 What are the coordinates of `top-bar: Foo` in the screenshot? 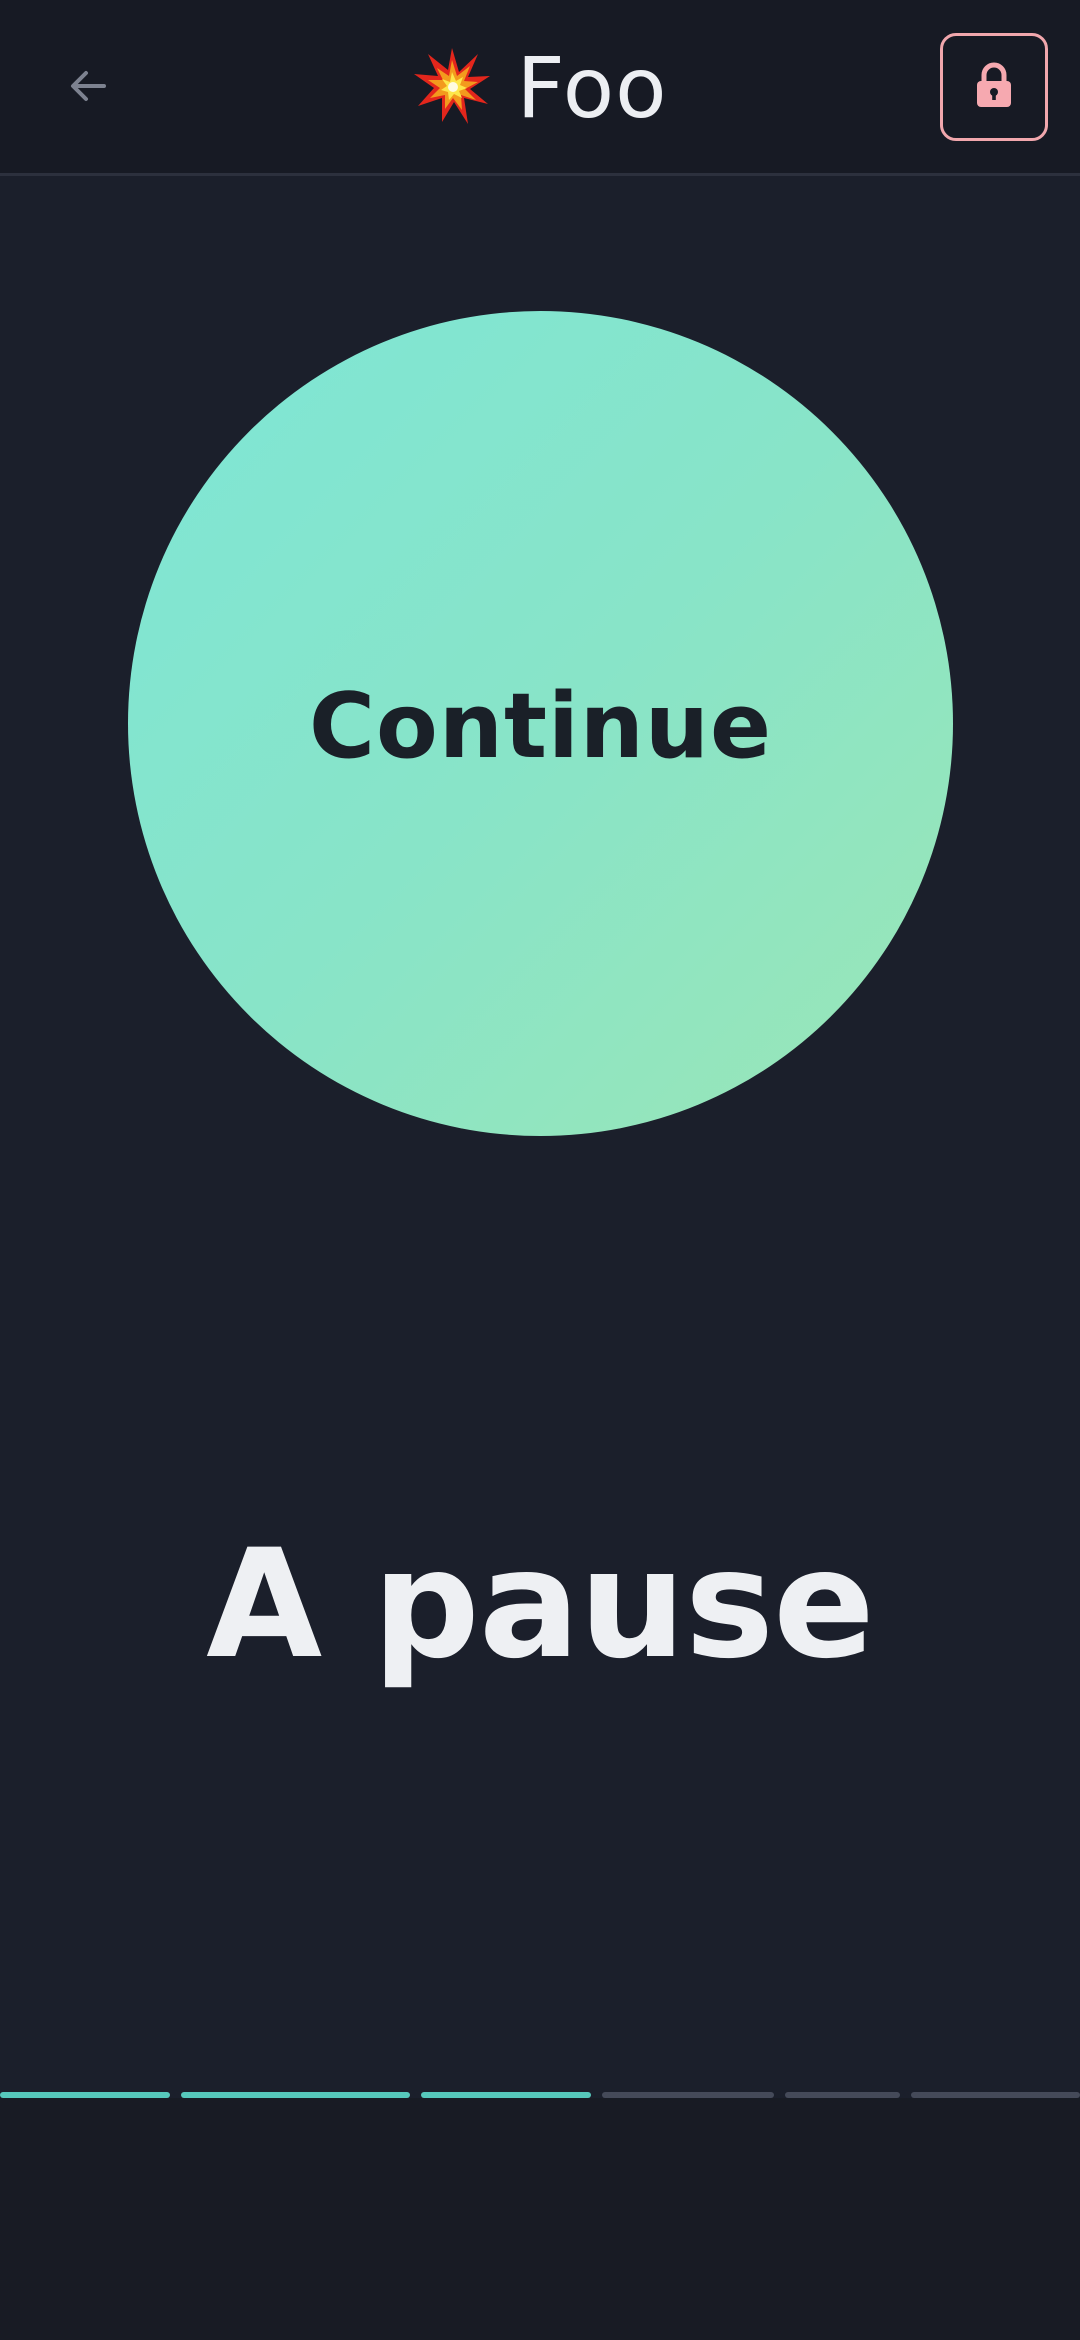 It's located at (540, 88).